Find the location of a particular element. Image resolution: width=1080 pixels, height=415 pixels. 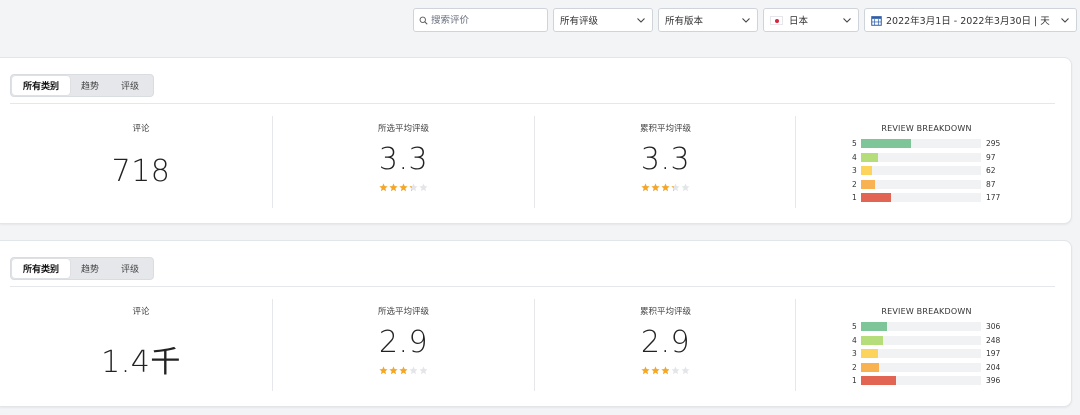

selected-average-metric: 所选平均评级 2.9 is located at coordinates (403, 345).